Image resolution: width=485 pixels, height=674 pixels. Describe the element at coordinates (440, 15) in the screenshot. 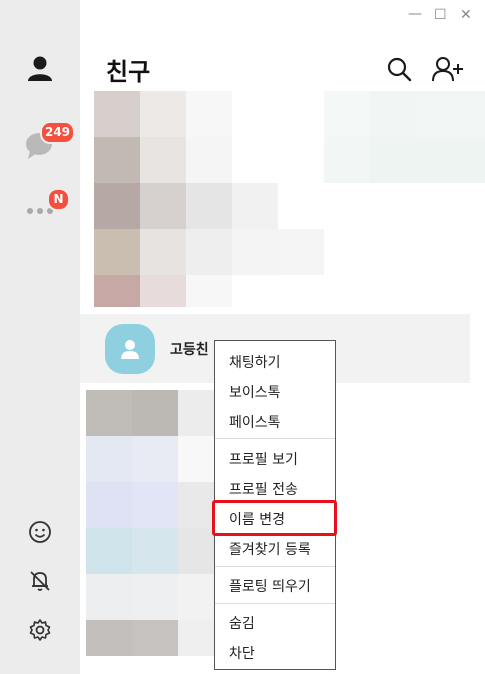

I see `maximize-button: ☐` at that location.